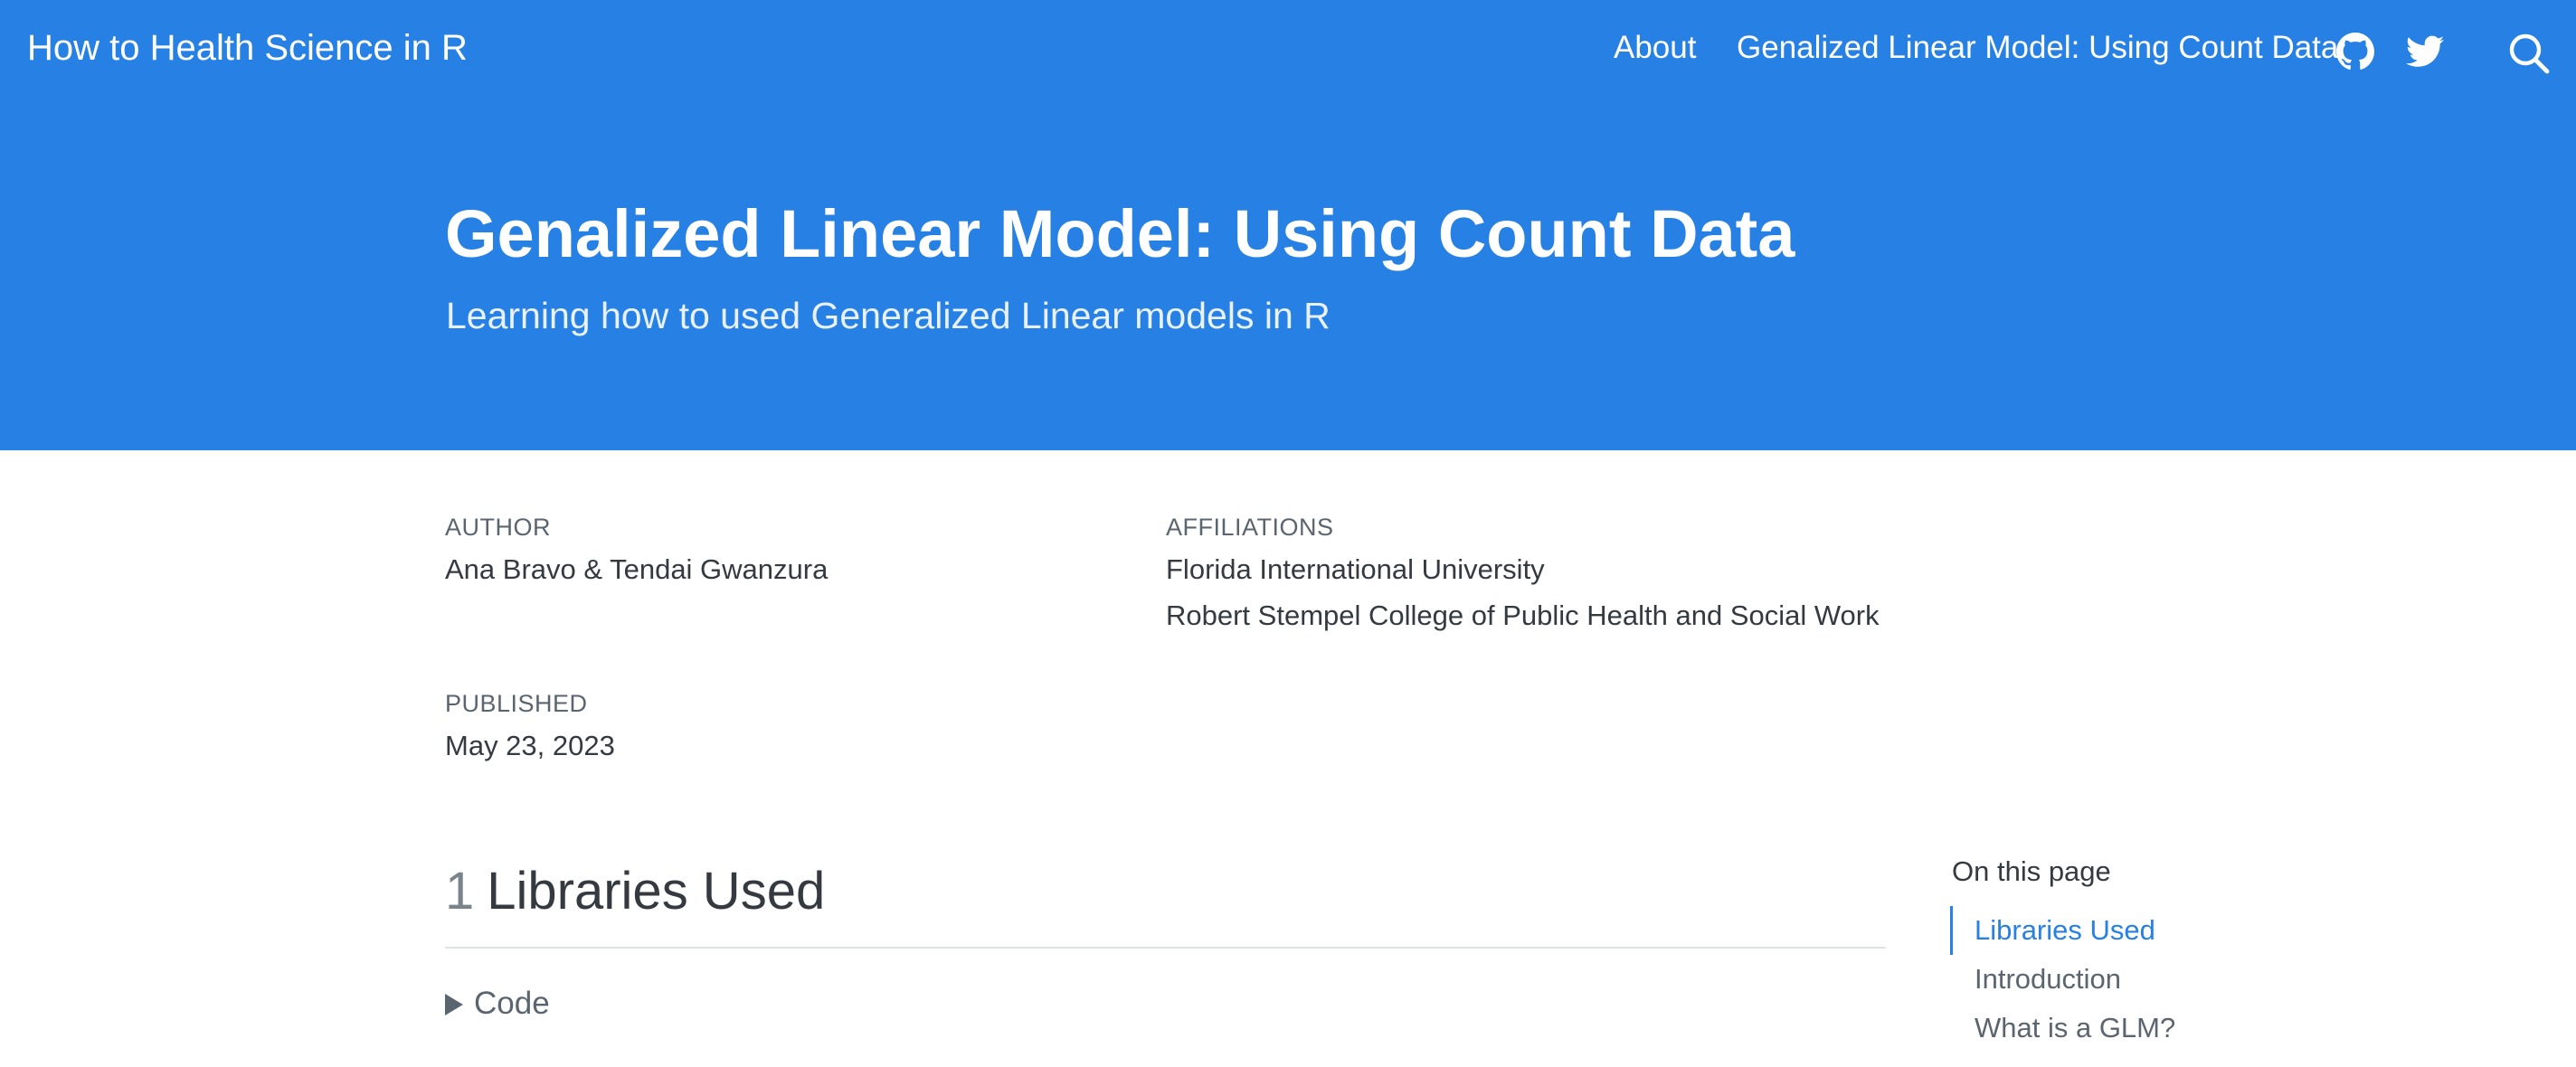 The width and height of the screenshot is (2576, 1067). Describe the element at coordinates (517, 703) in the screenshot. I see `published-label: PUBLISHED` at that location.